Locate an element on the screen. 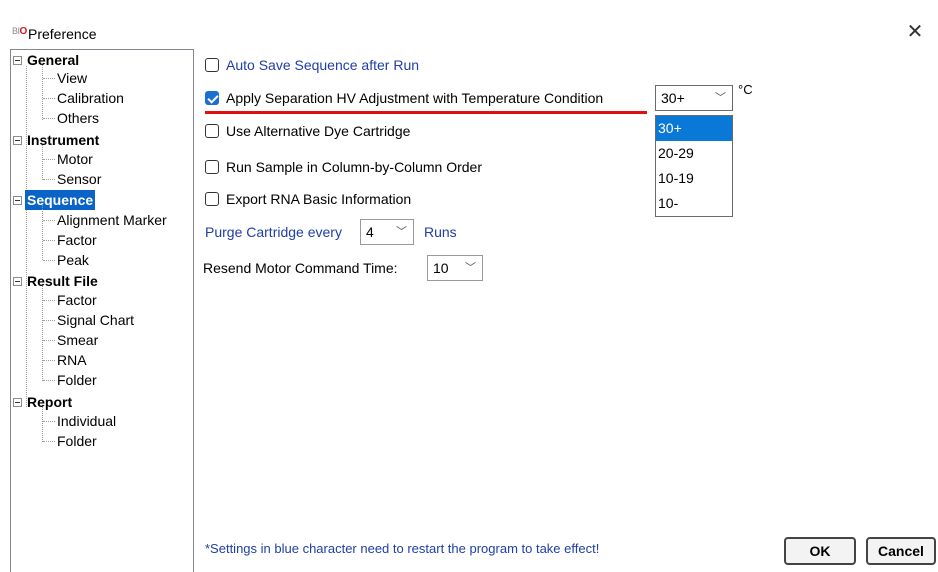 The image size is (938, 572). alt-dye-label: Use Alternative Dye Cartridge is located at coordinates (318, 131).